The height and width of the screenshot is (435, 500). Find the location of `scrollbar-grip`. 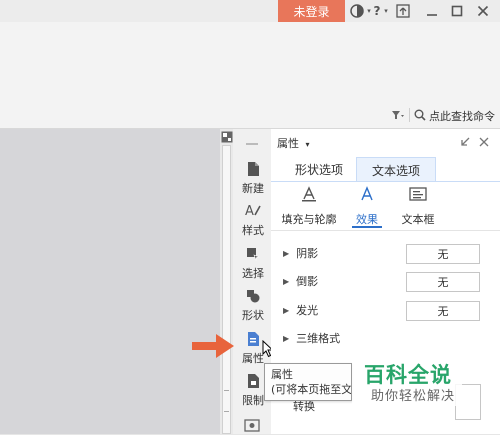

scrollbar-grip is located at coordinates (226, 401).